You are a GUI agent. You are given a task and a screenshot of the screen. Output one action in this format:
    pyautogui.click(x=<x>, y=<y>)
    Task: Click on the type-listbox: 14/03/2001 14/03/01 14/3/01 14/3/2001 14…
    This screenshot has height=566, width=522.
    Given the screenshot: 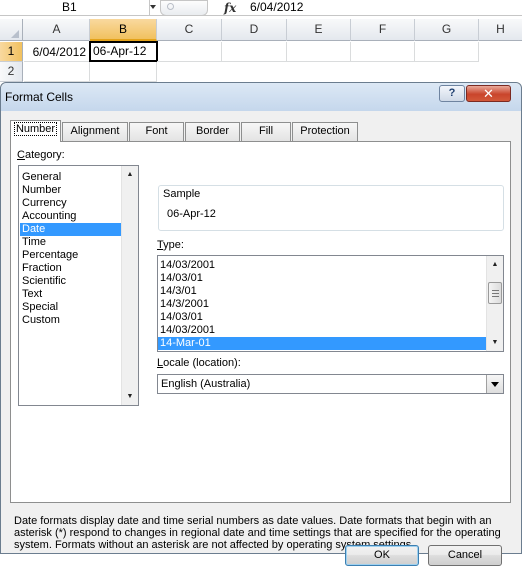 What is the action you would take?
    pyautogui.click(x=330, y=303)
    